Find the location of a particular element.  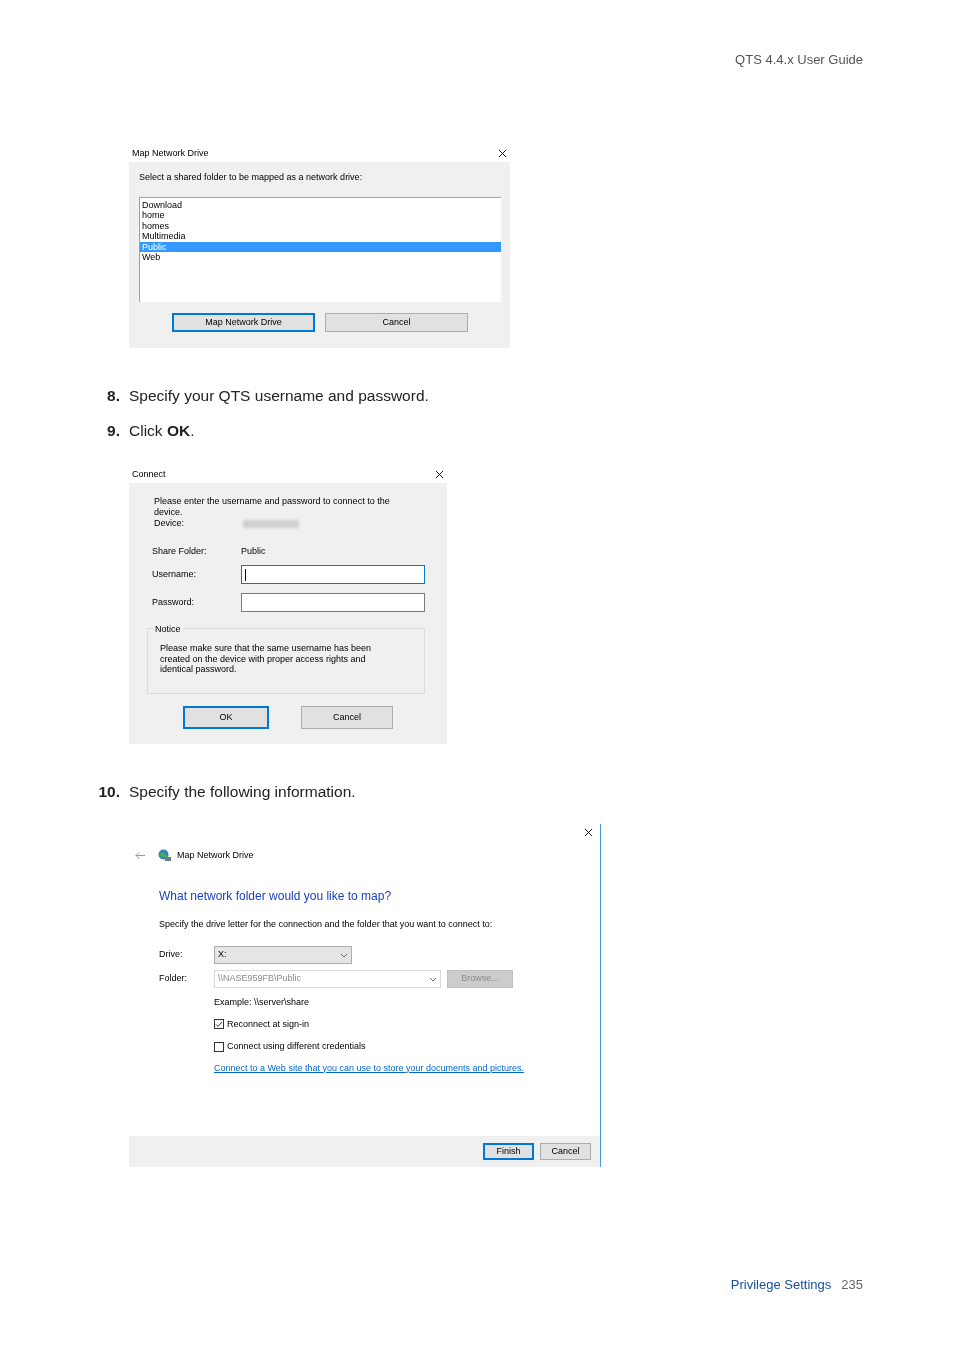

list-item: Download is located at coordinates (320, 204).